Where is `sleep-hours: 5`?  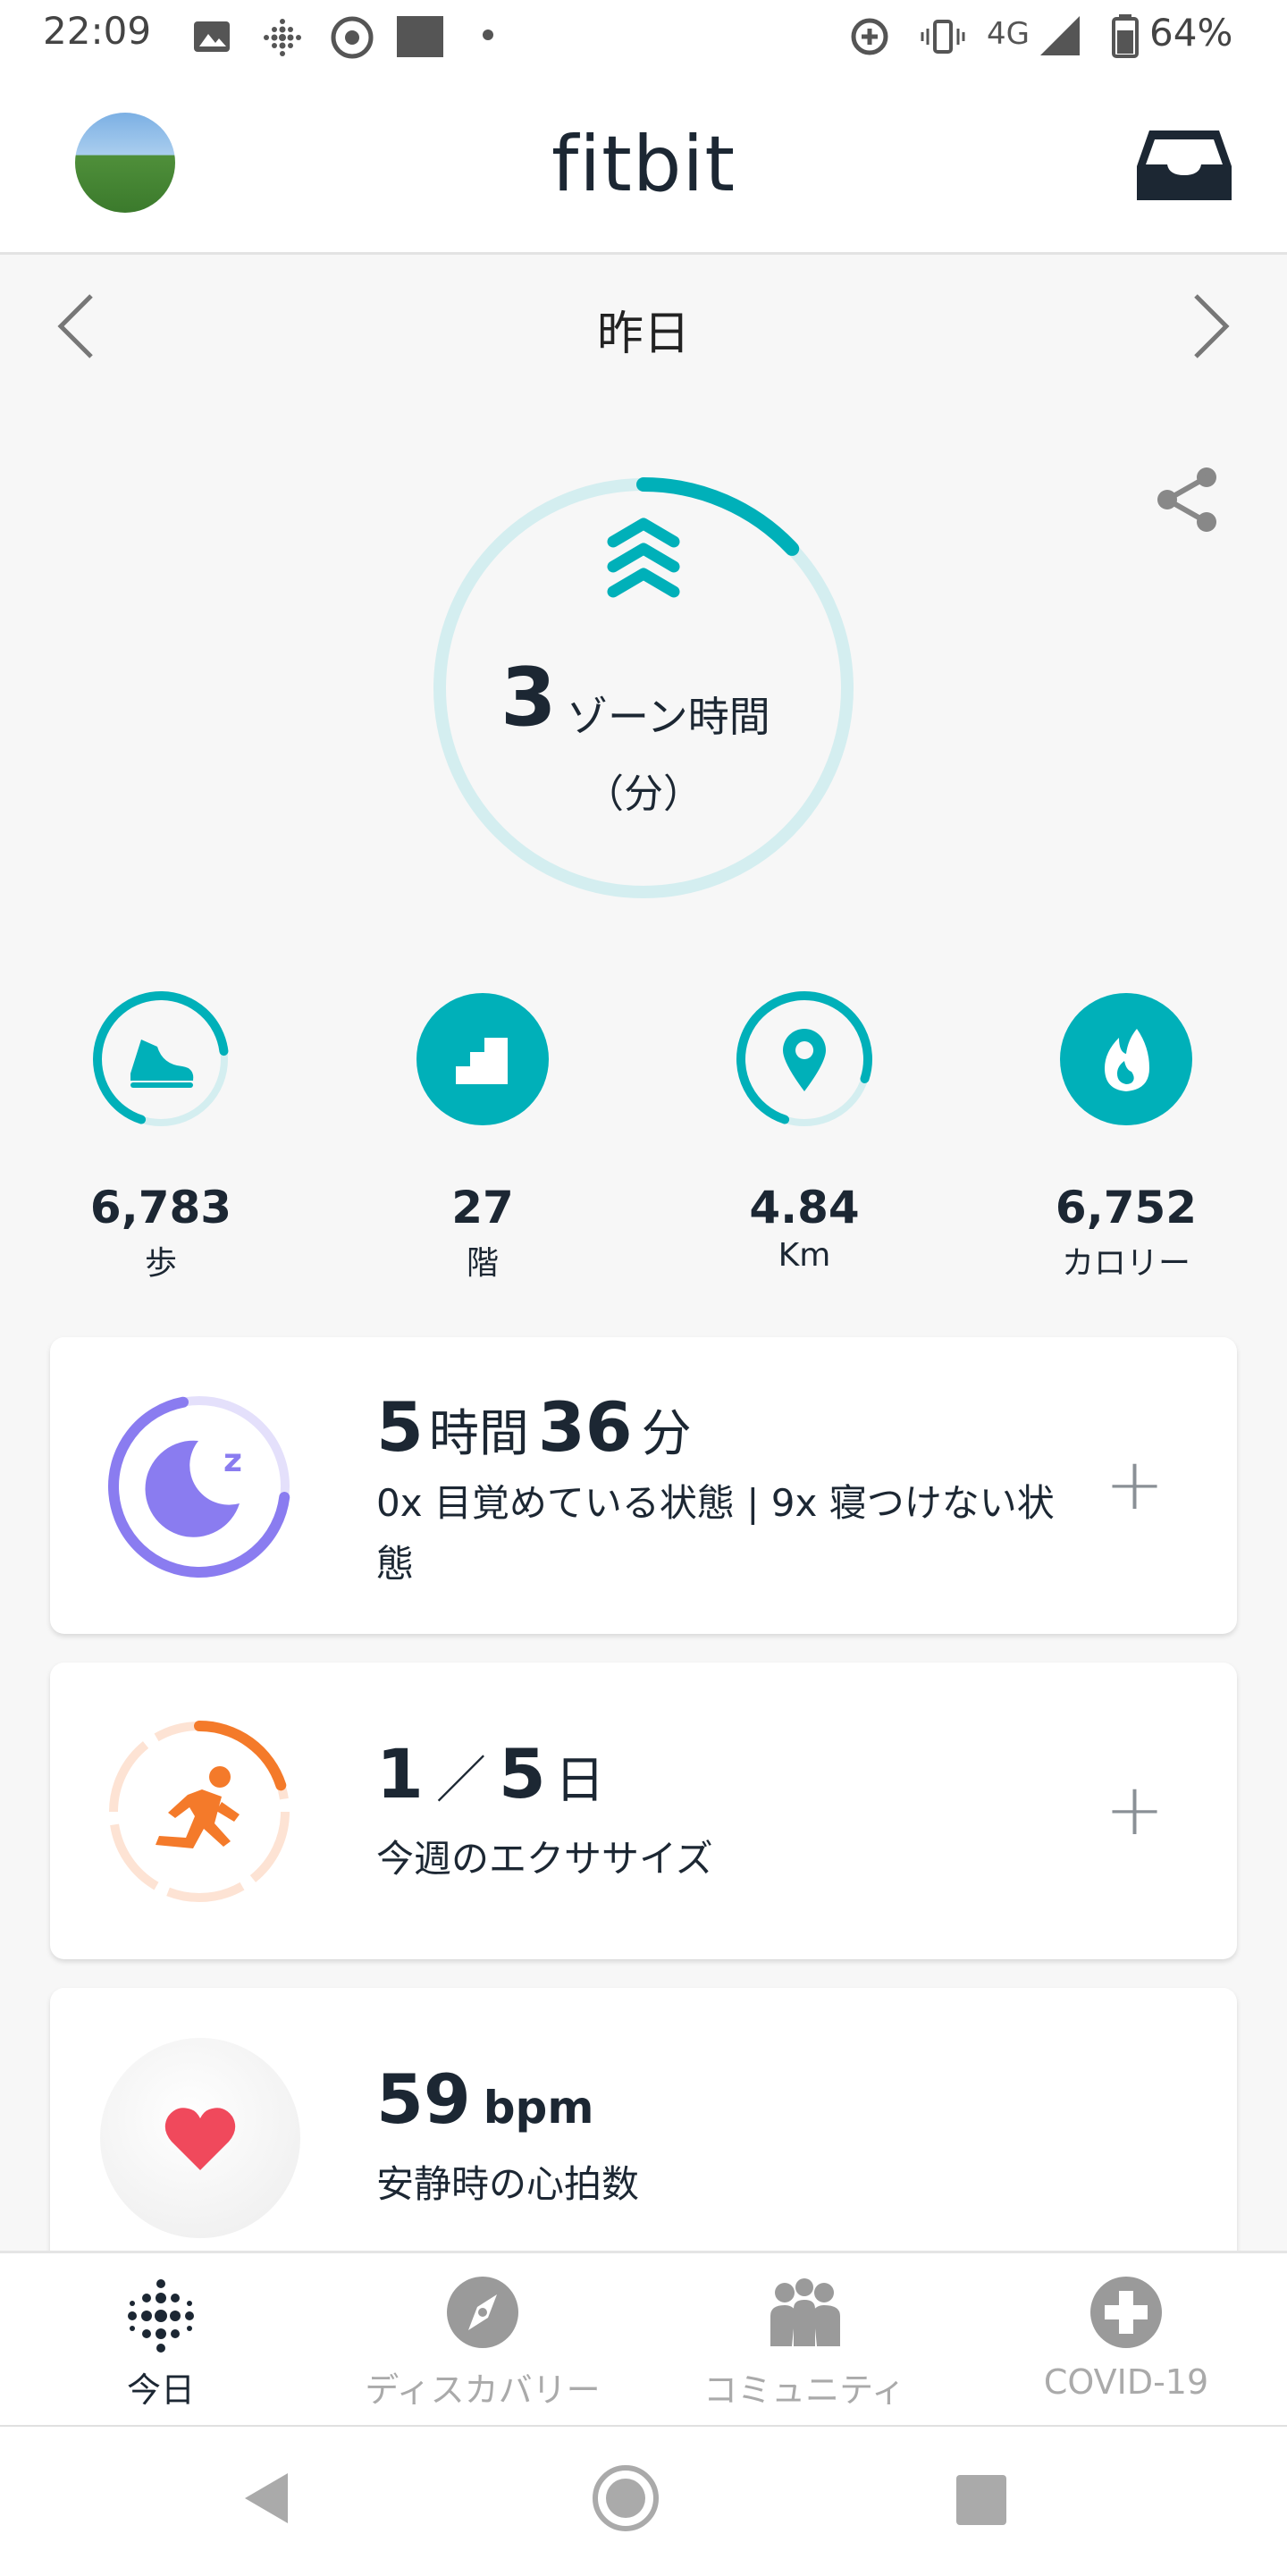
sleep-hours: 5 is located at coordinates (400, 1427).